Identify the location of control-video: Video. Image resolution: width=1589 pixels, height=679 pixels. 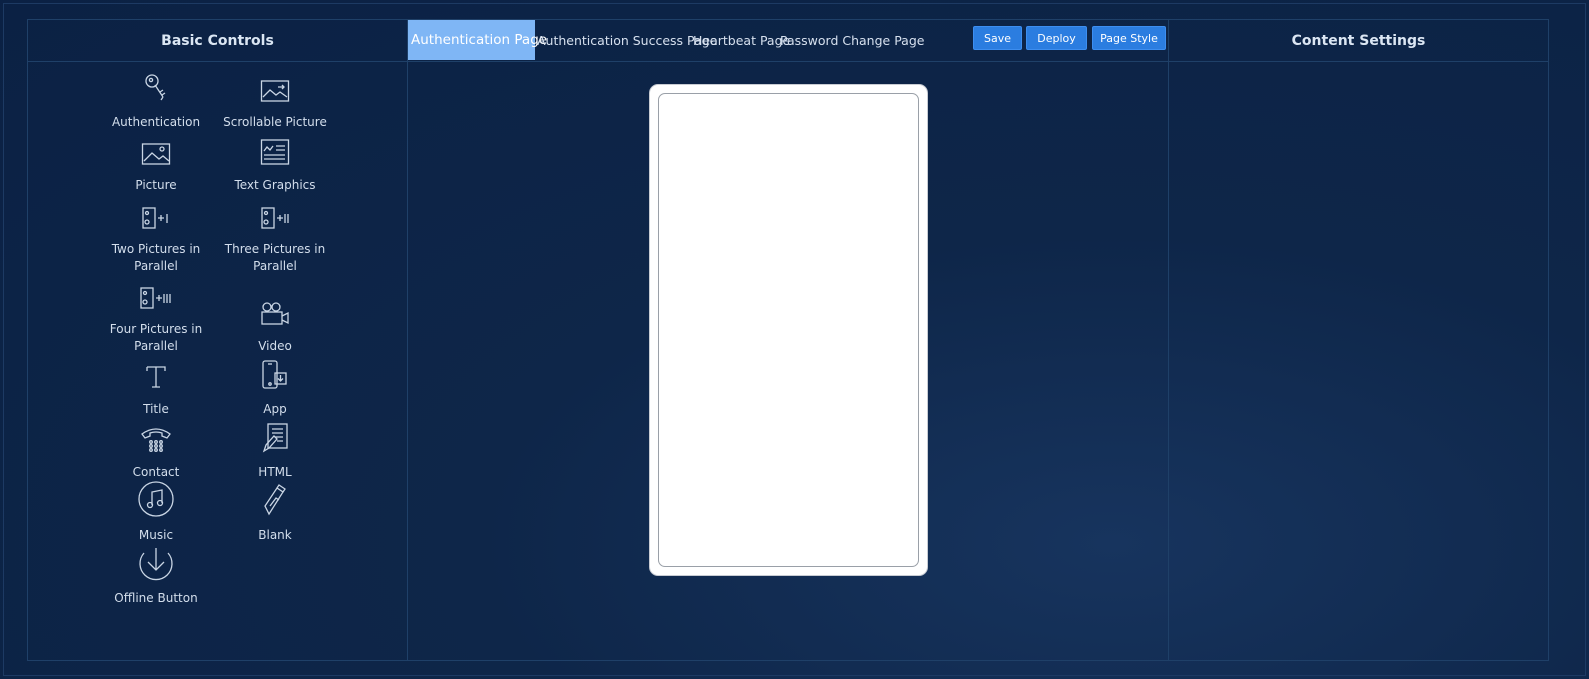
(275, 327).